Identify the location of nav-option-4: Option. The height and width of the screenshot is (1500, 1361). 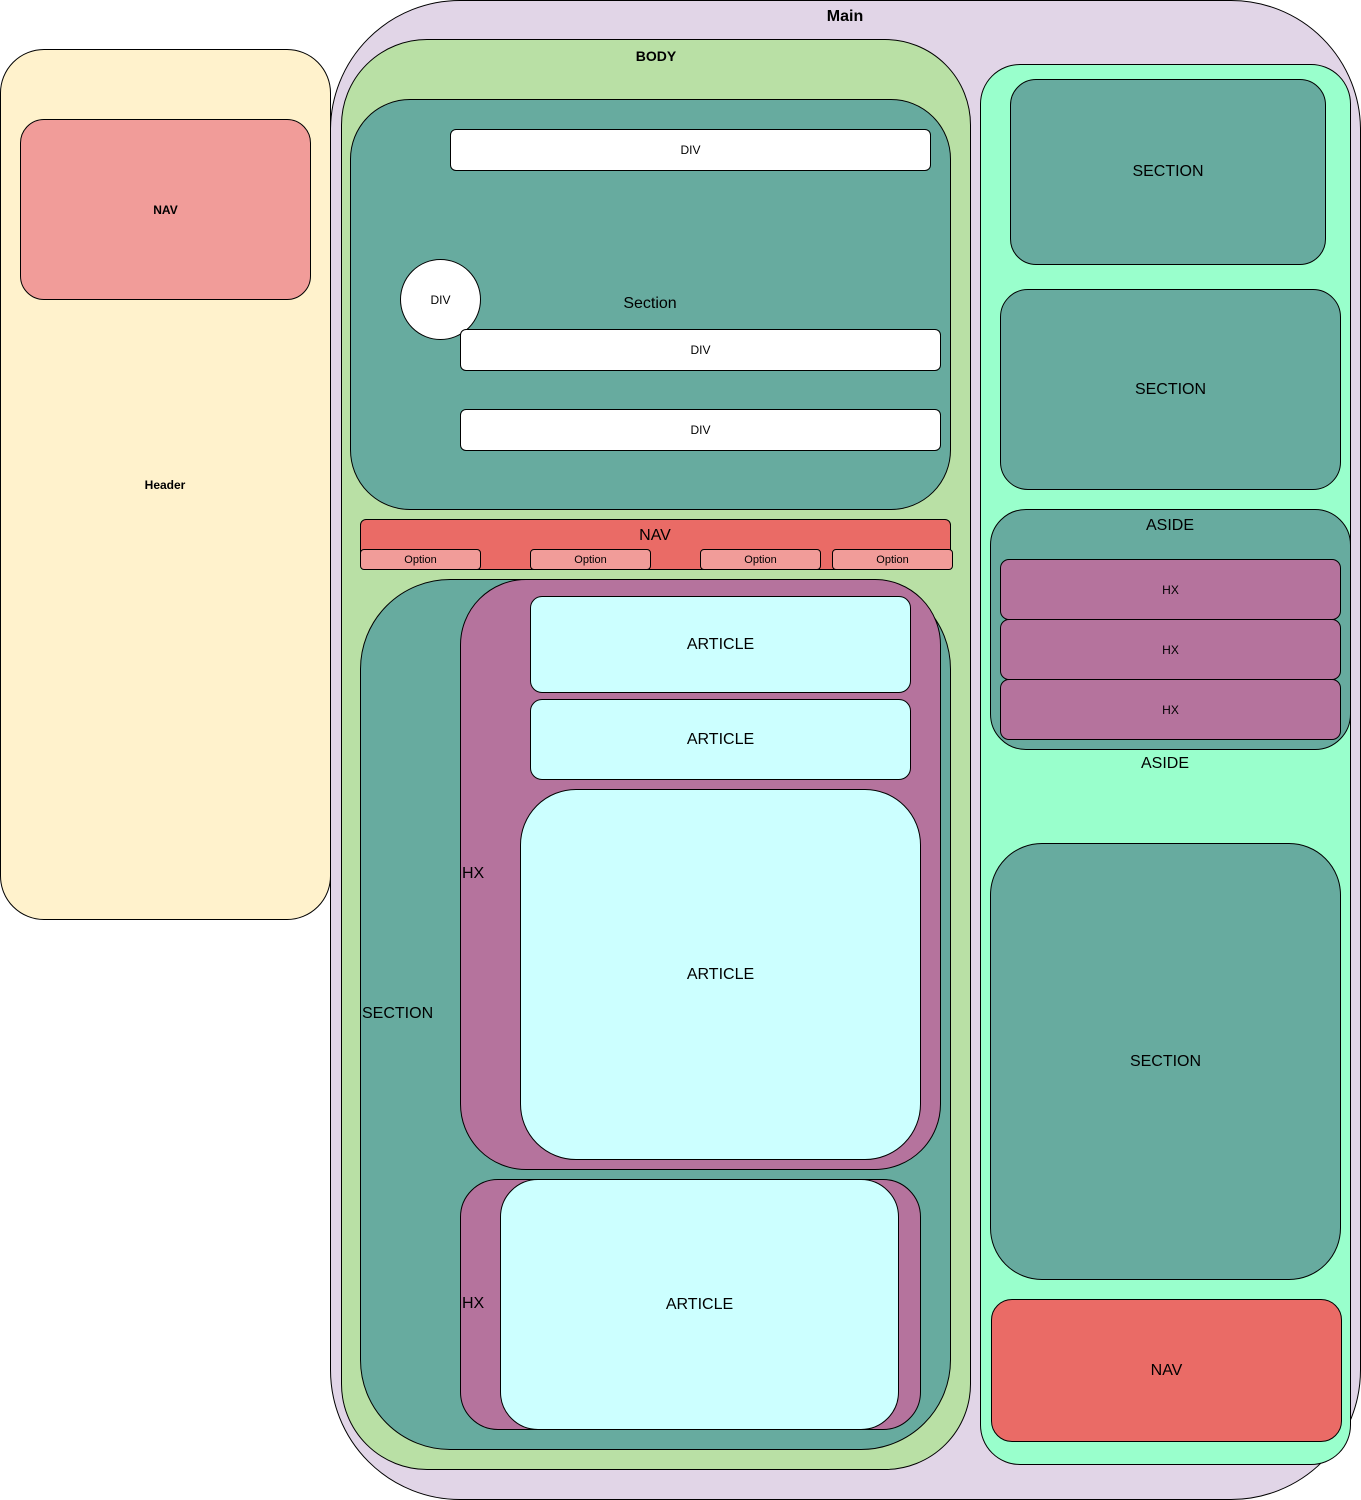
(892, 559).